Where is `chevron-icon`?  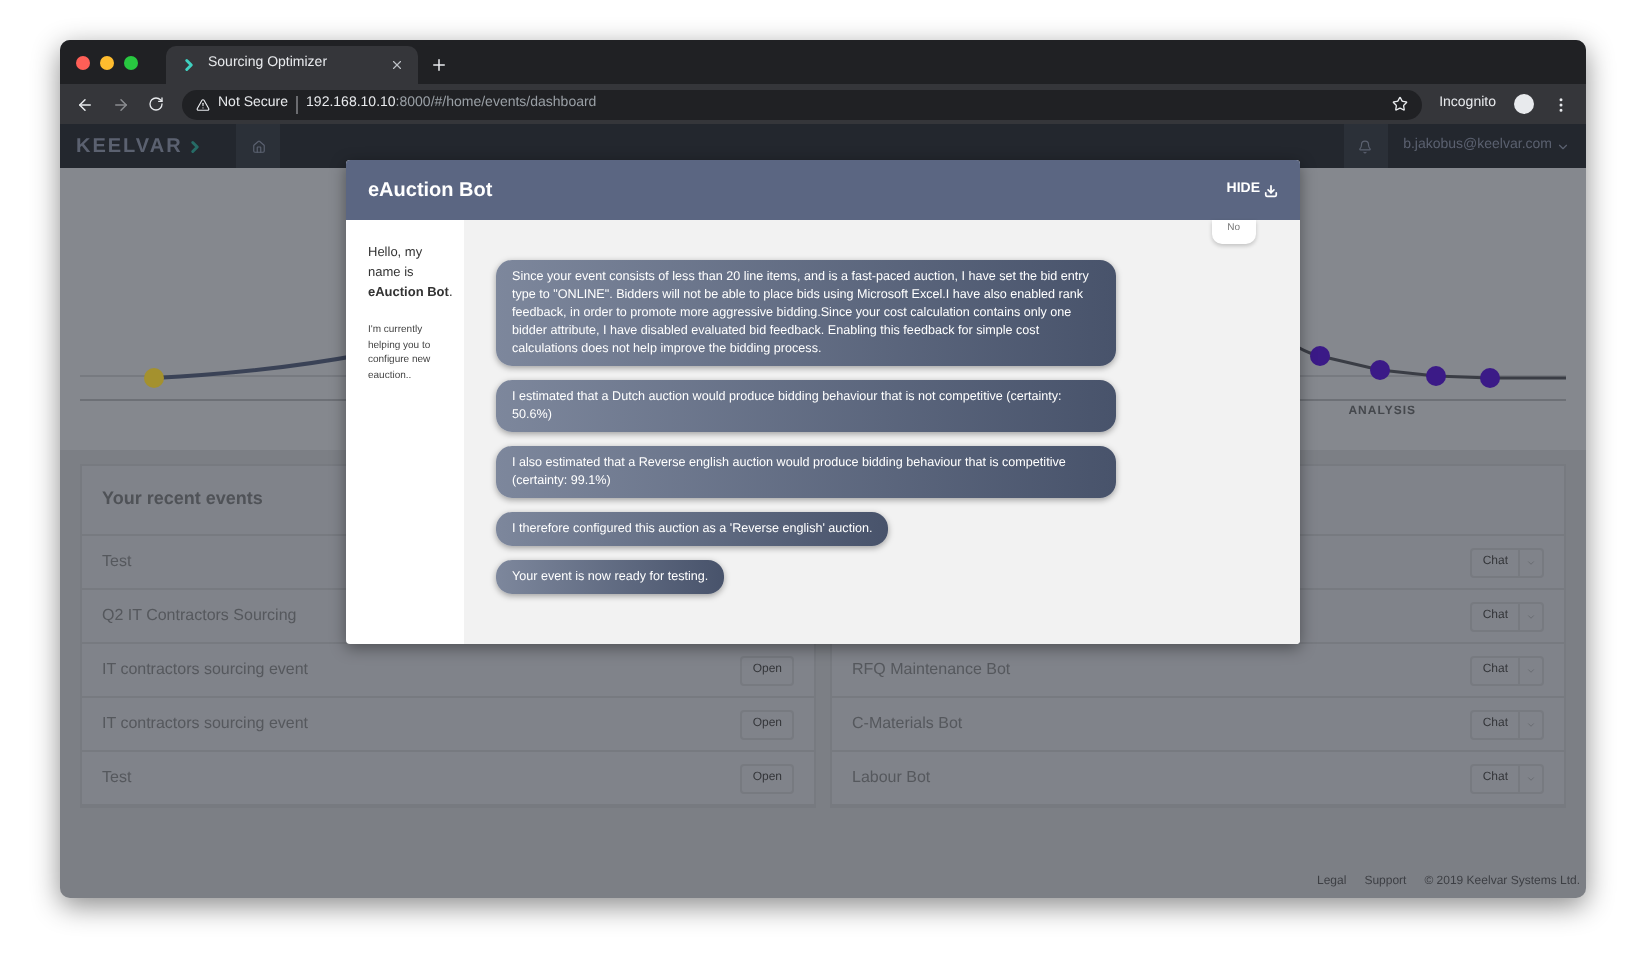 chevron-icon is located at coordinates (189, 65).